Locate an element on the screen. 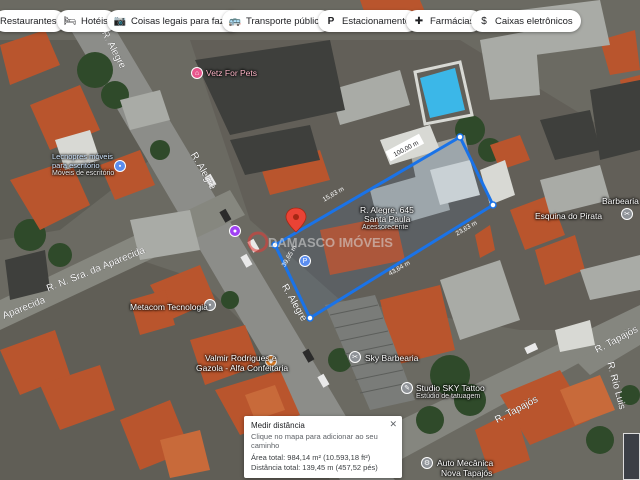  pet-store-icon: ⌂ is located at coordinates (197, 73).